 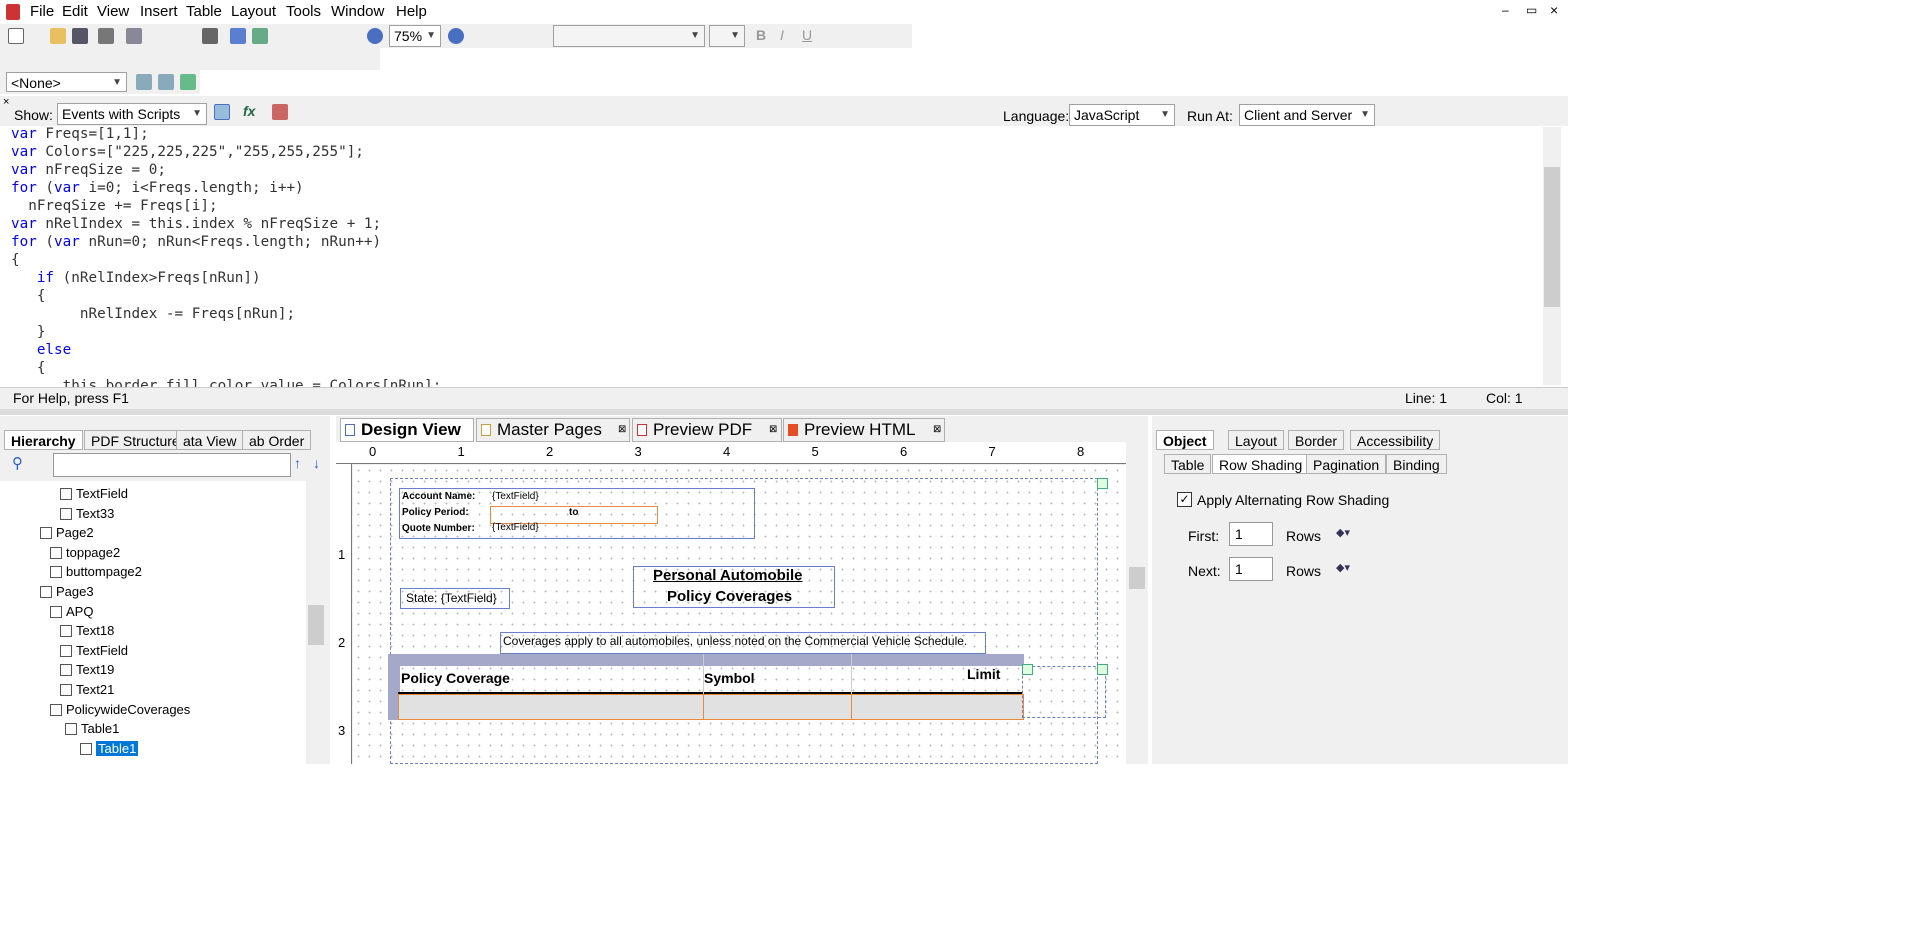 What do you see at coordinates (43, 440) in the screenshot?
I see `tab-hierarchy: Hierarchy` at bounding box center [43, 440].